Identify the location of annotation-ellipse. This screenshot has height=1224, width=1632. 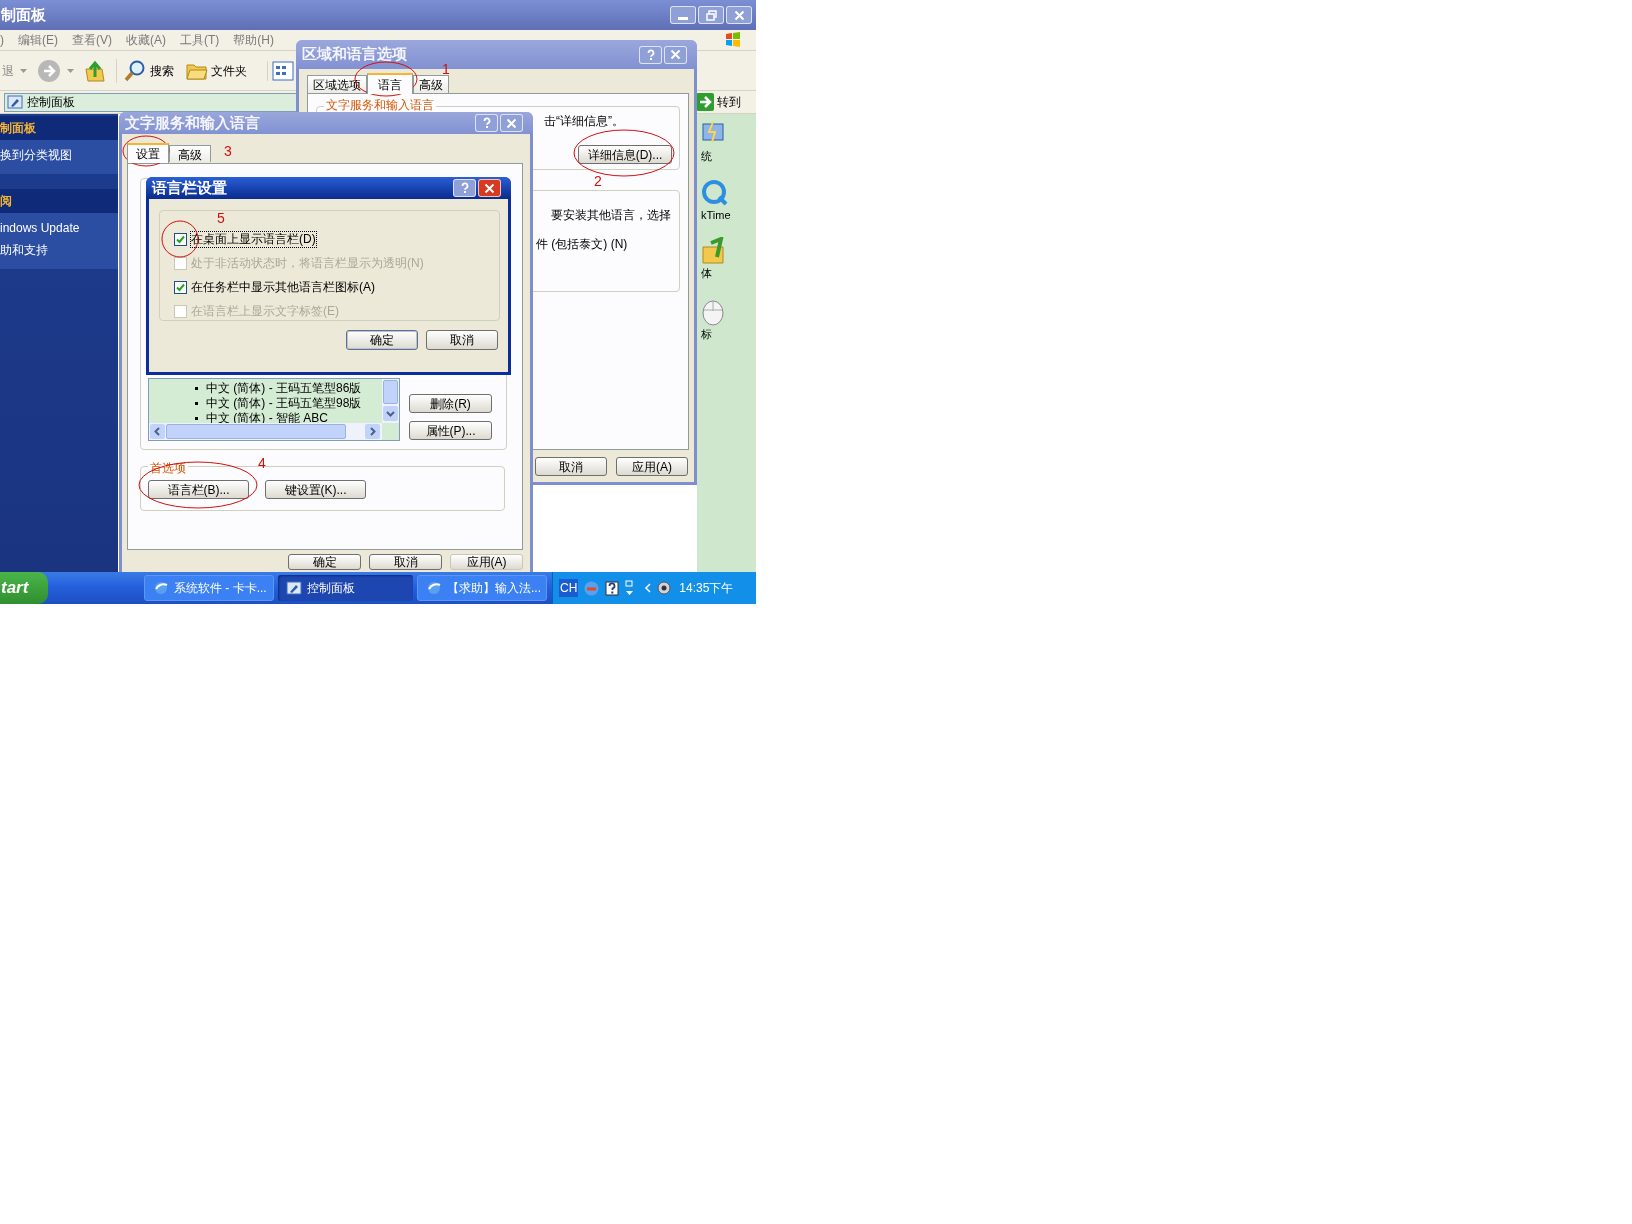
(146, 151).